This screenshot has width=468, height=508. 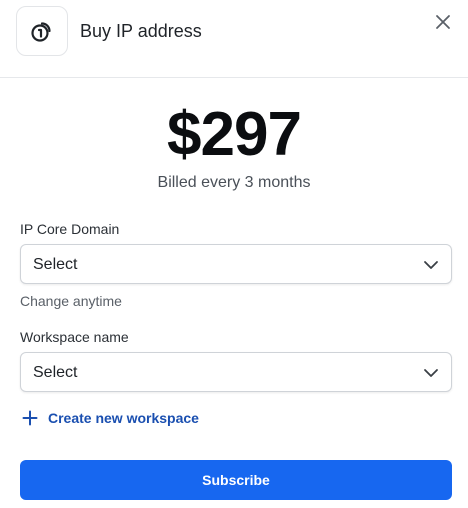 I want to click on subscribe-button: Subscribe, so click(x=236, y=480).